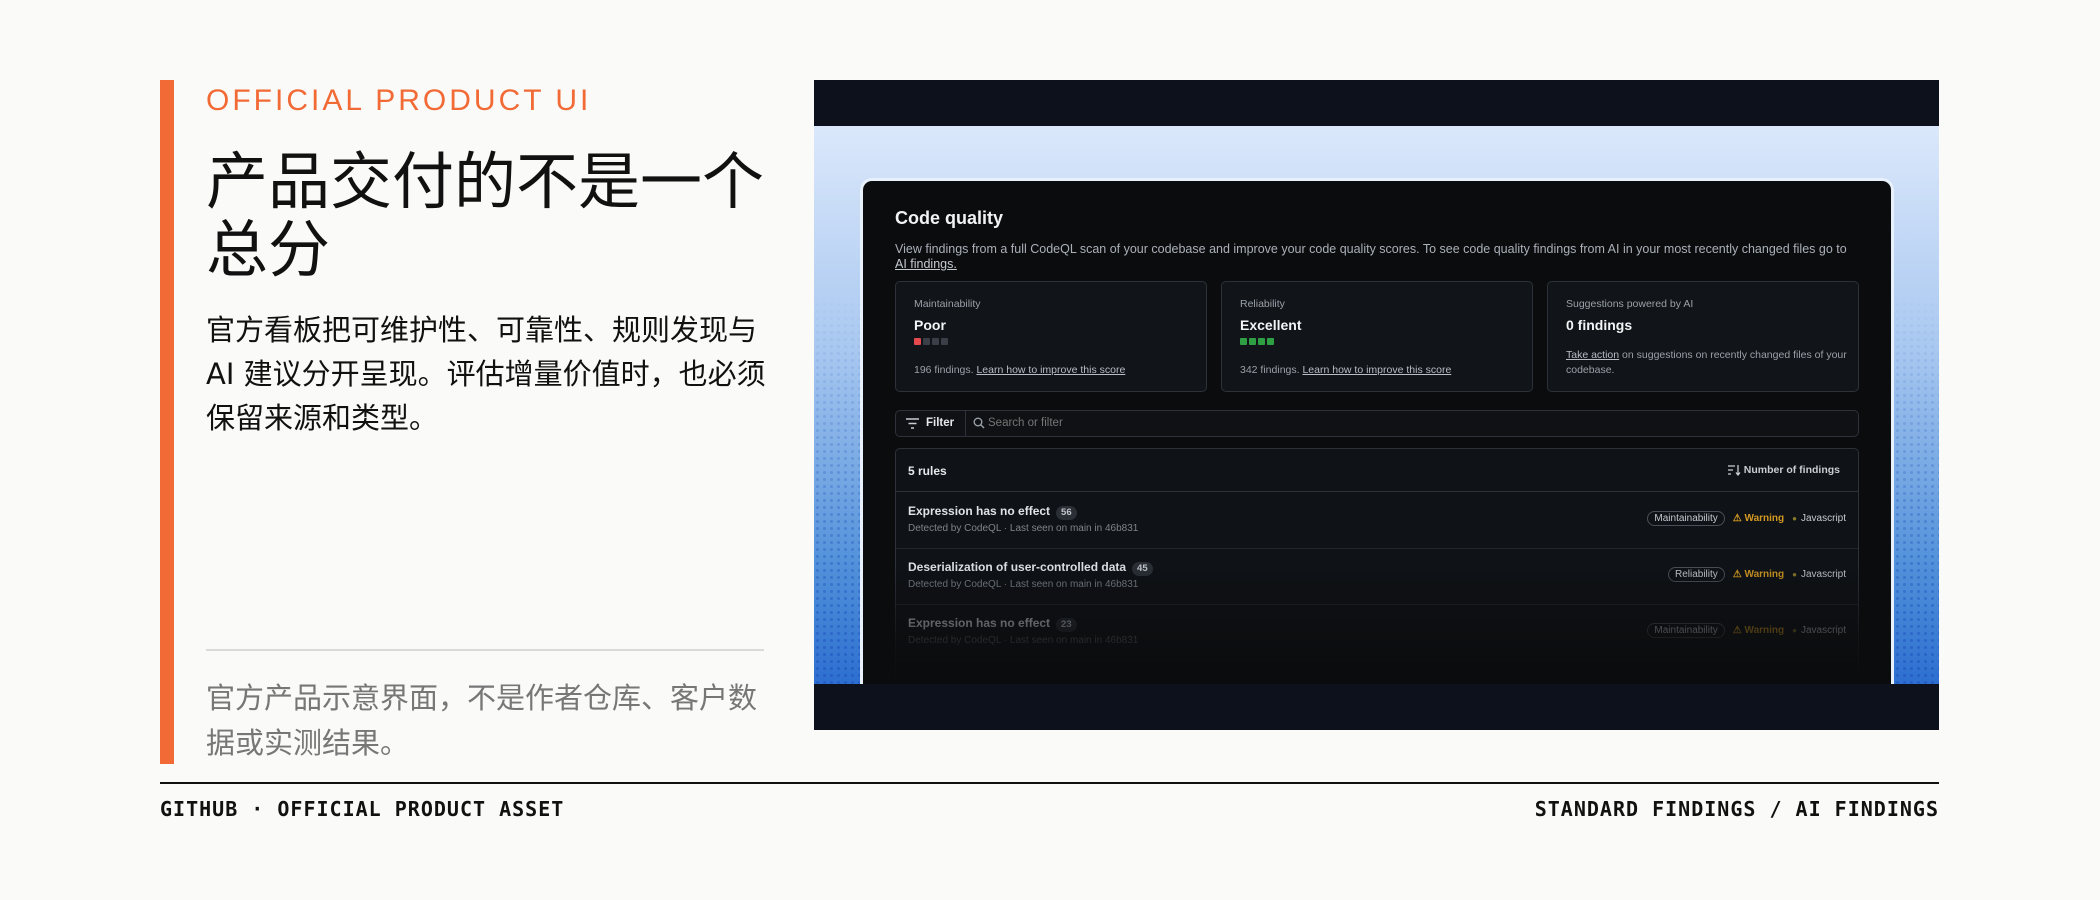 The height and width of the screenshot is (900, 2100). What do you see at coordinates (926, 264) in the screenshot?
I see `ai-findings-link: AI findings.` at bounding box center [926, 264].